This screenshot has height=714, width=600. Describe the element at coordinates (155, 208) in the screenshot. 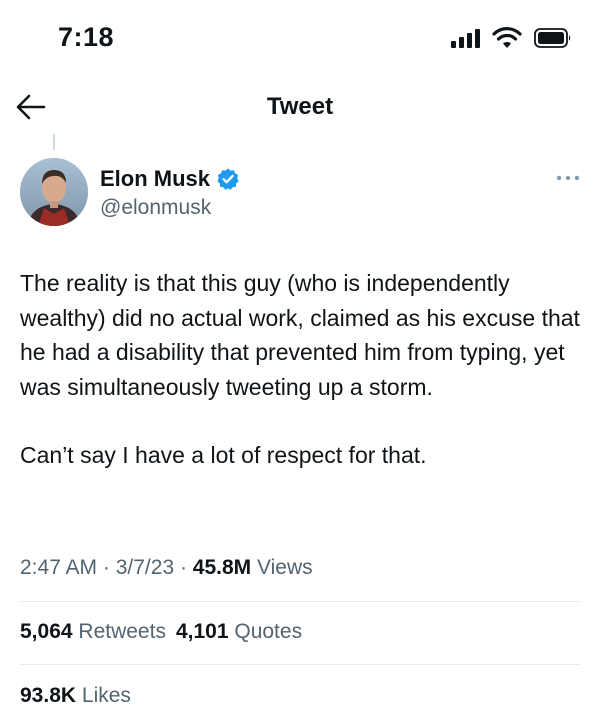

I see `author-handle: @elonmusk` at that location.